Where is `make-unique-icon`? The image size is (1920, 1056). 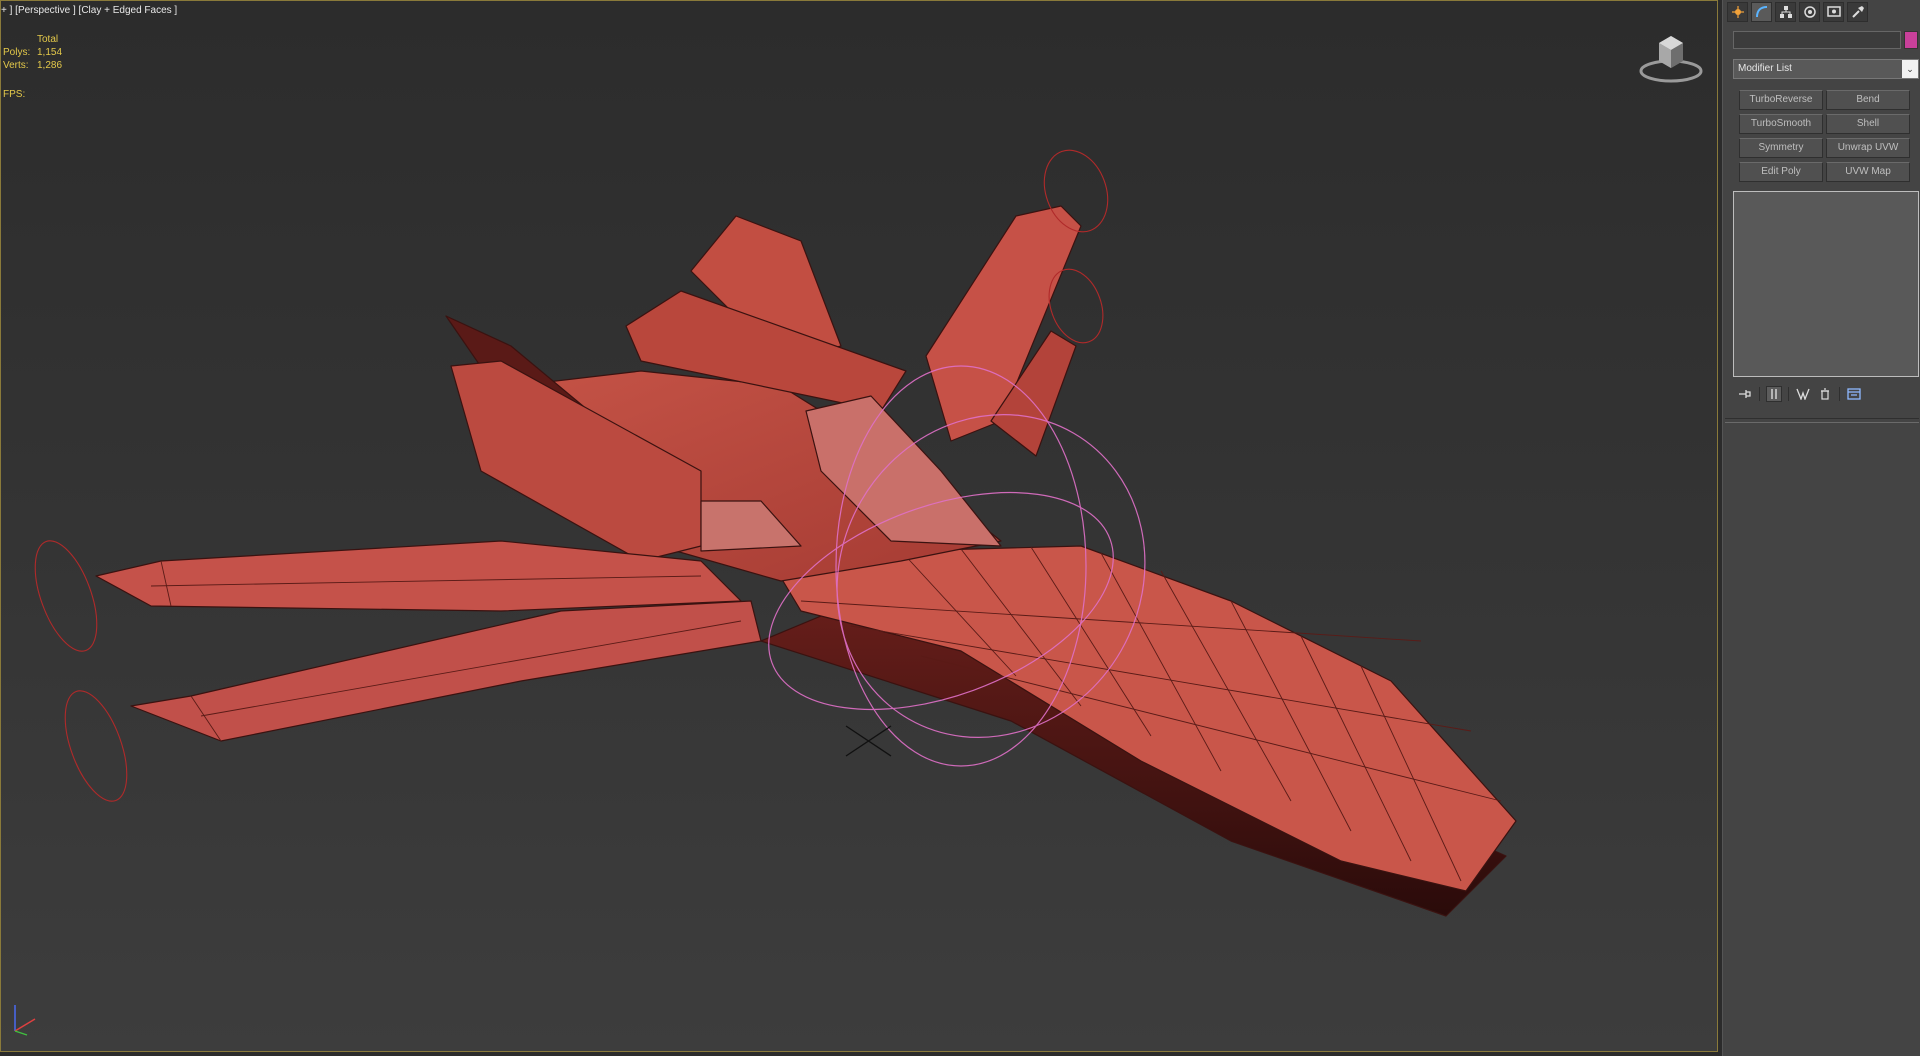 make-unique-icon is located at coordinates (1803, 394).